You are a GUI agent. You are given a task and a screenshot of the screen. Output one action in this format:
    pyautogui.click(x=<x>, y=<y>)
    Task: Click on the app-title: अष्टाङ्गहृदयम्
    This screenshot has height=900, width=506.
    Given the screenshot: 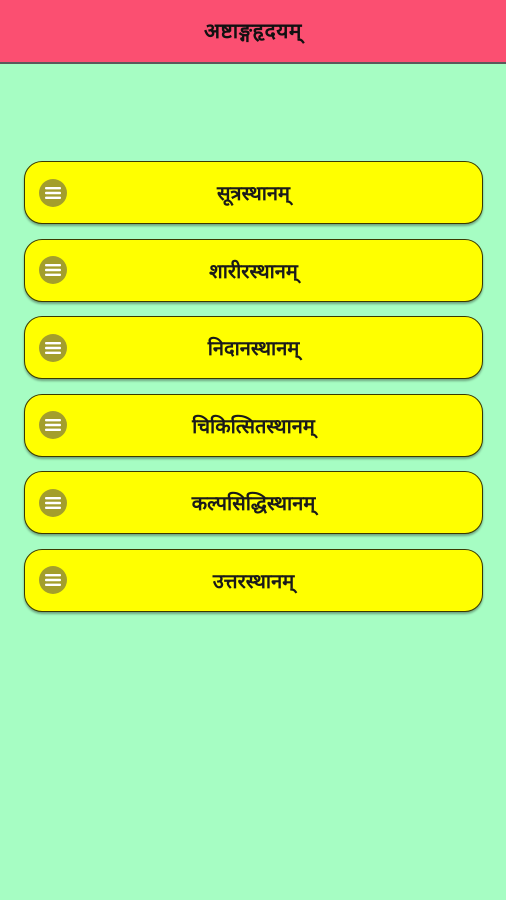 What is the action you would take?
    pyautogui.click(x=253, y=31)
    